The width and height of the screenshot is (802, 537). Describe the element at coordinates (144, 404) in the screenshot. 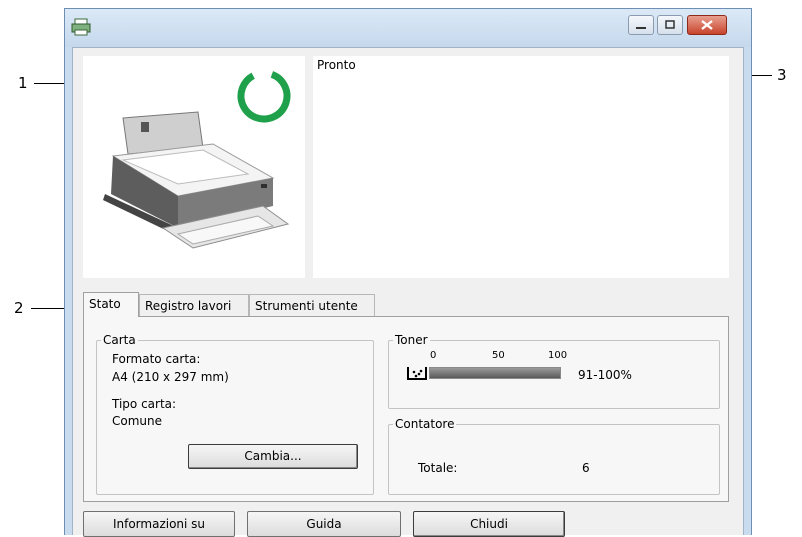

I see `paper-type-label: Tipo carta:` at that location.